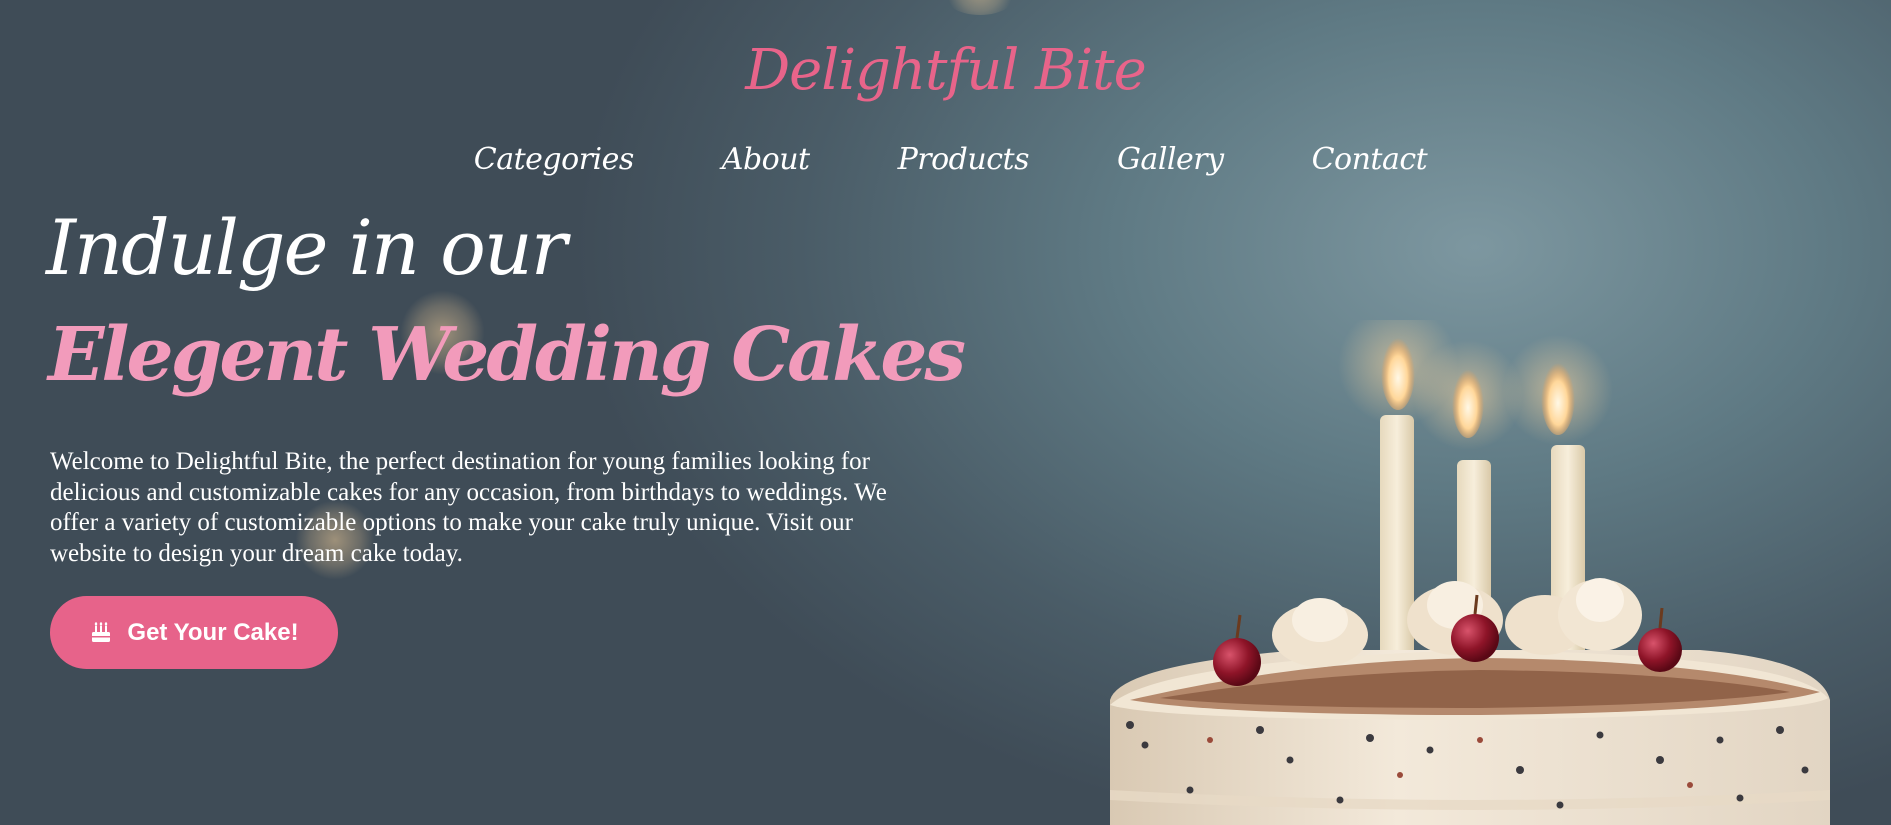 The height and width of the screenshot is (825, 1891). I want to click on hero-heading-line2: Elegent Wedding Cakes, so click(507, 355).